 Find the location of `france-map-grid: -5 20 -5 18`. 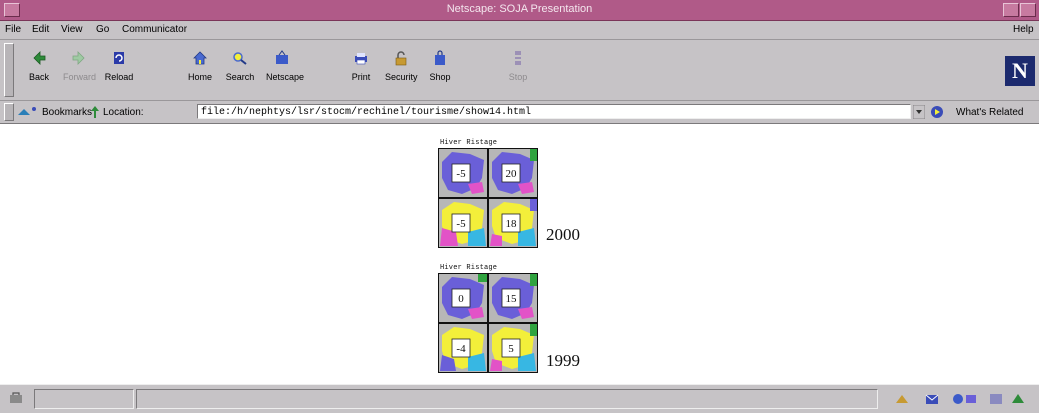

france-map-grid: -5 20 -5 18 is located at coordinates (488, 198).